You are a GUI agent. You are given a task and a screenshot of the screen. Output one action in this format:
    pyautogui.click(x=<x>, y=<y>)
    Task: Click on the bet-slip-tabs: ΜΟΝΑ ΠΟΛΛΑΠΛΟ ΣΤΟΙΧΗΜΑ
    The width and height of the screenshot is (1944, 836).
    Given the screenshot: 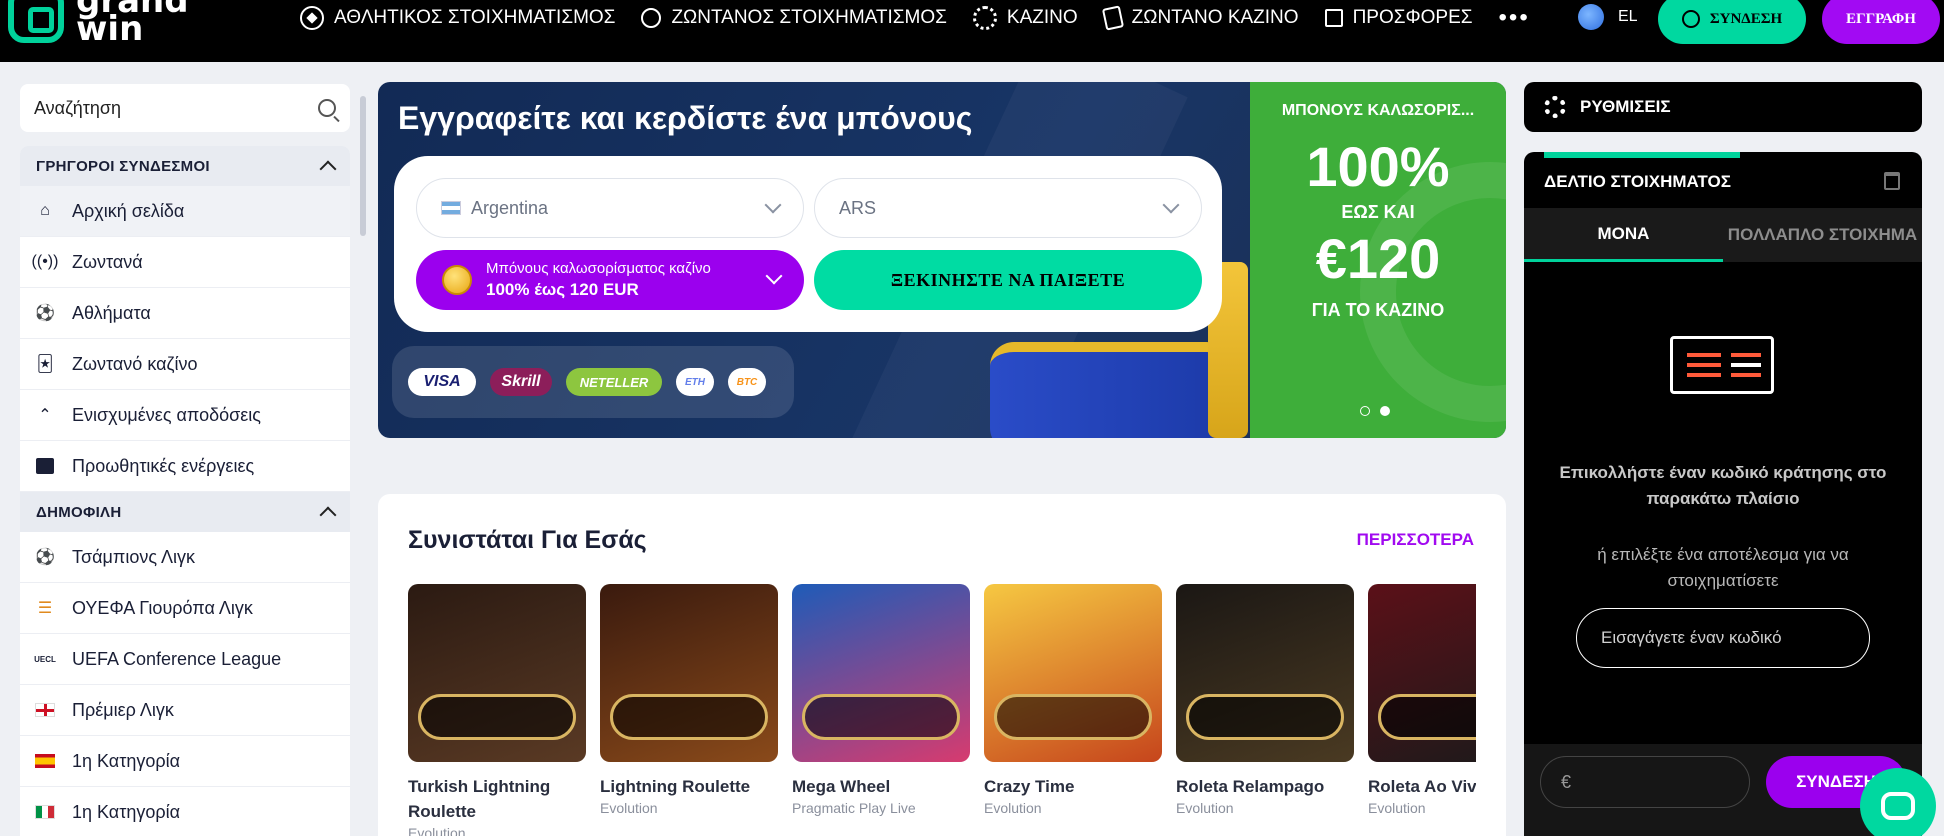 What is the action you would take?
    pyautogui.click(x=1723, y=235)
    